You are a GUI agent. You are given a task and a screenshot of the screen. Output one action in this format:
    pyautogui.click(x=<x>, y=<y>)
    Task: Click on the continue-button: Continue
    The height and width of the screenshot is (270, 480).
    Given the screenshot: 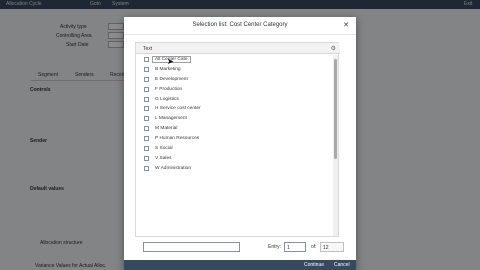 What is the action you would take?
    pyautogui.click(x=314, y=265)
    